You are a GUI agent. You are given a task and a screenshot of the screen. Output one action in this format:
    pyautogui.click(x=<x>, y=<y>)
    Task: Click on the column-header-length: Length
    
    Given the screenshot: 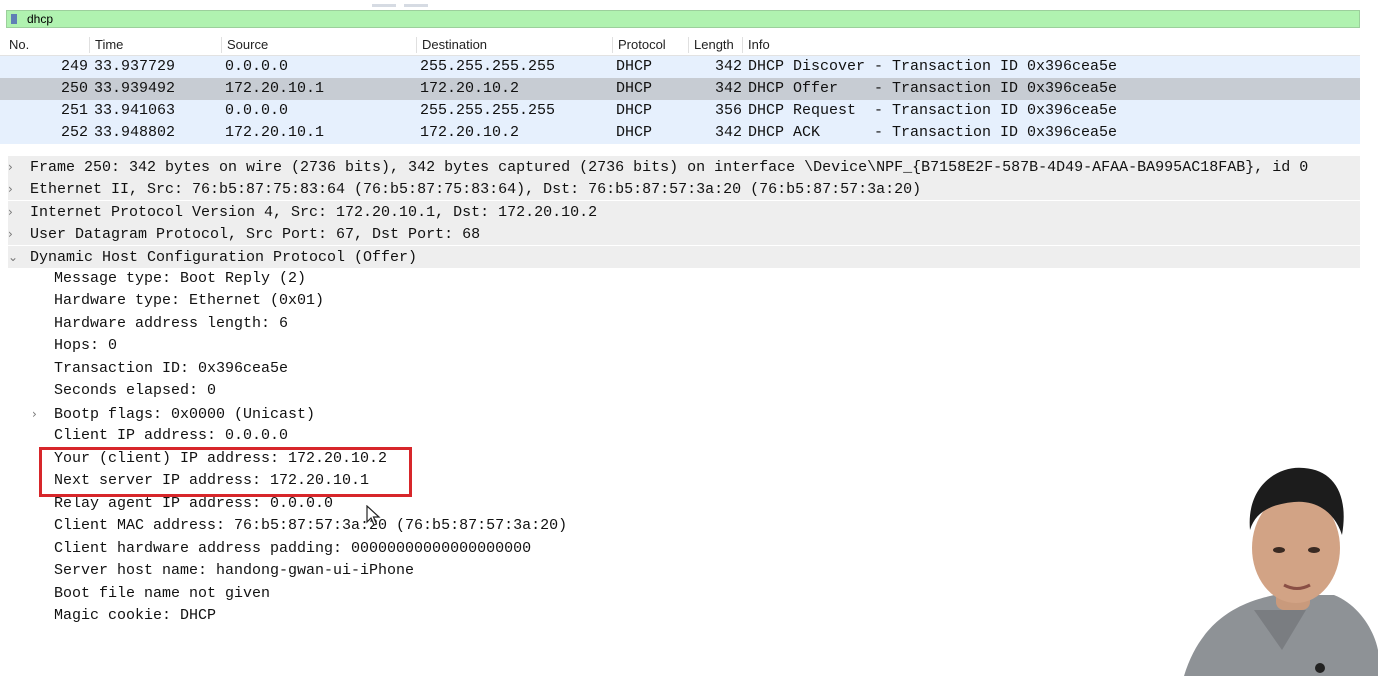 What is the action you would take?
    pyautogui.click(x=712, y=45)
    